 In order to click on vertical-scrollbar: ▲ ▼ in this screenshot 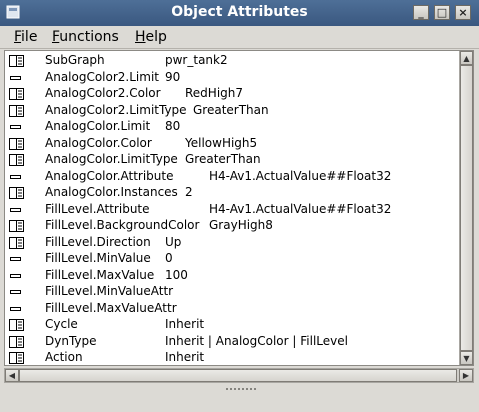, I will do `click(466, 208)`.